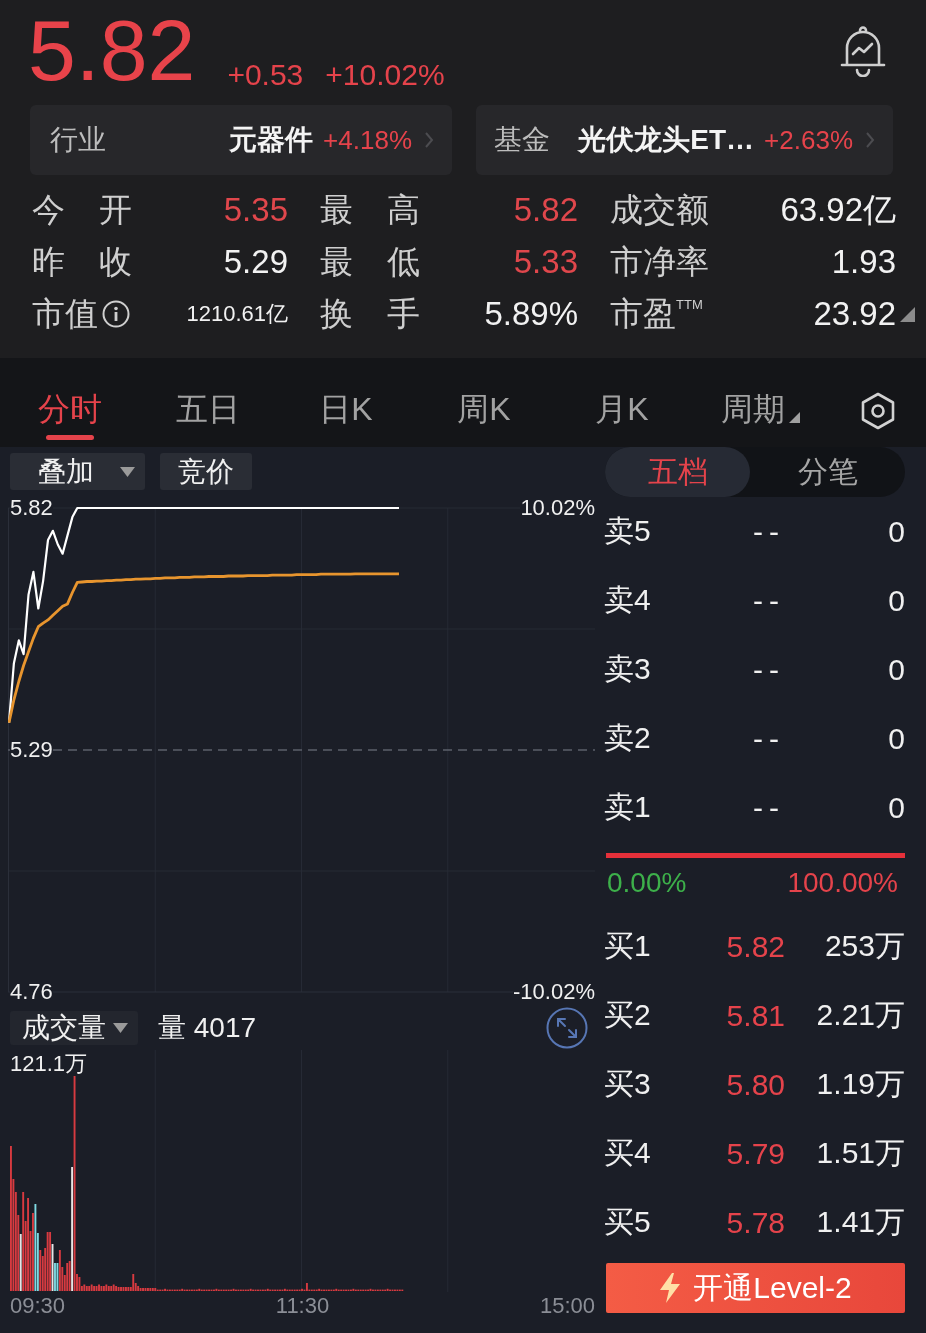  What do you see at coordinates (567, 1028) in the screenshot?
I see `expand-icon` at bounding box center [567, 1028].